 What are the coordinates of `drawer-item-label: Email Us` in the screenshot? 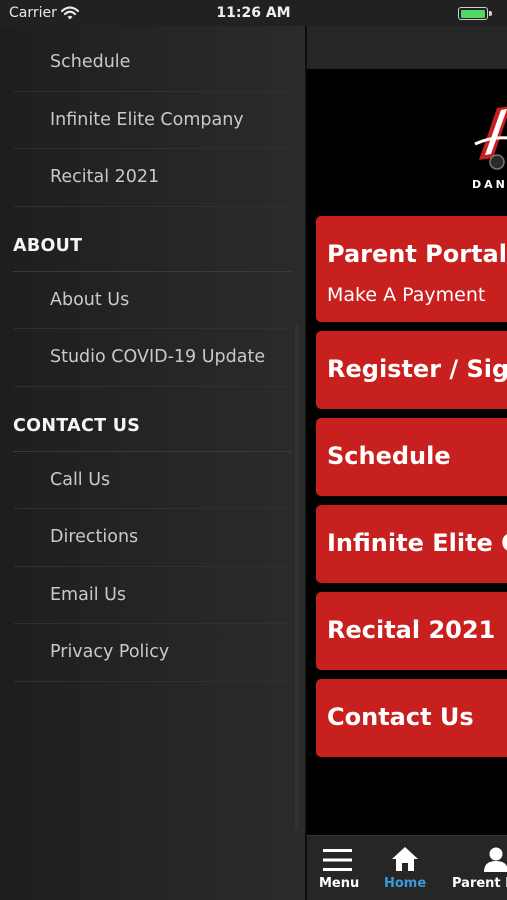 It's located at (88, 594).